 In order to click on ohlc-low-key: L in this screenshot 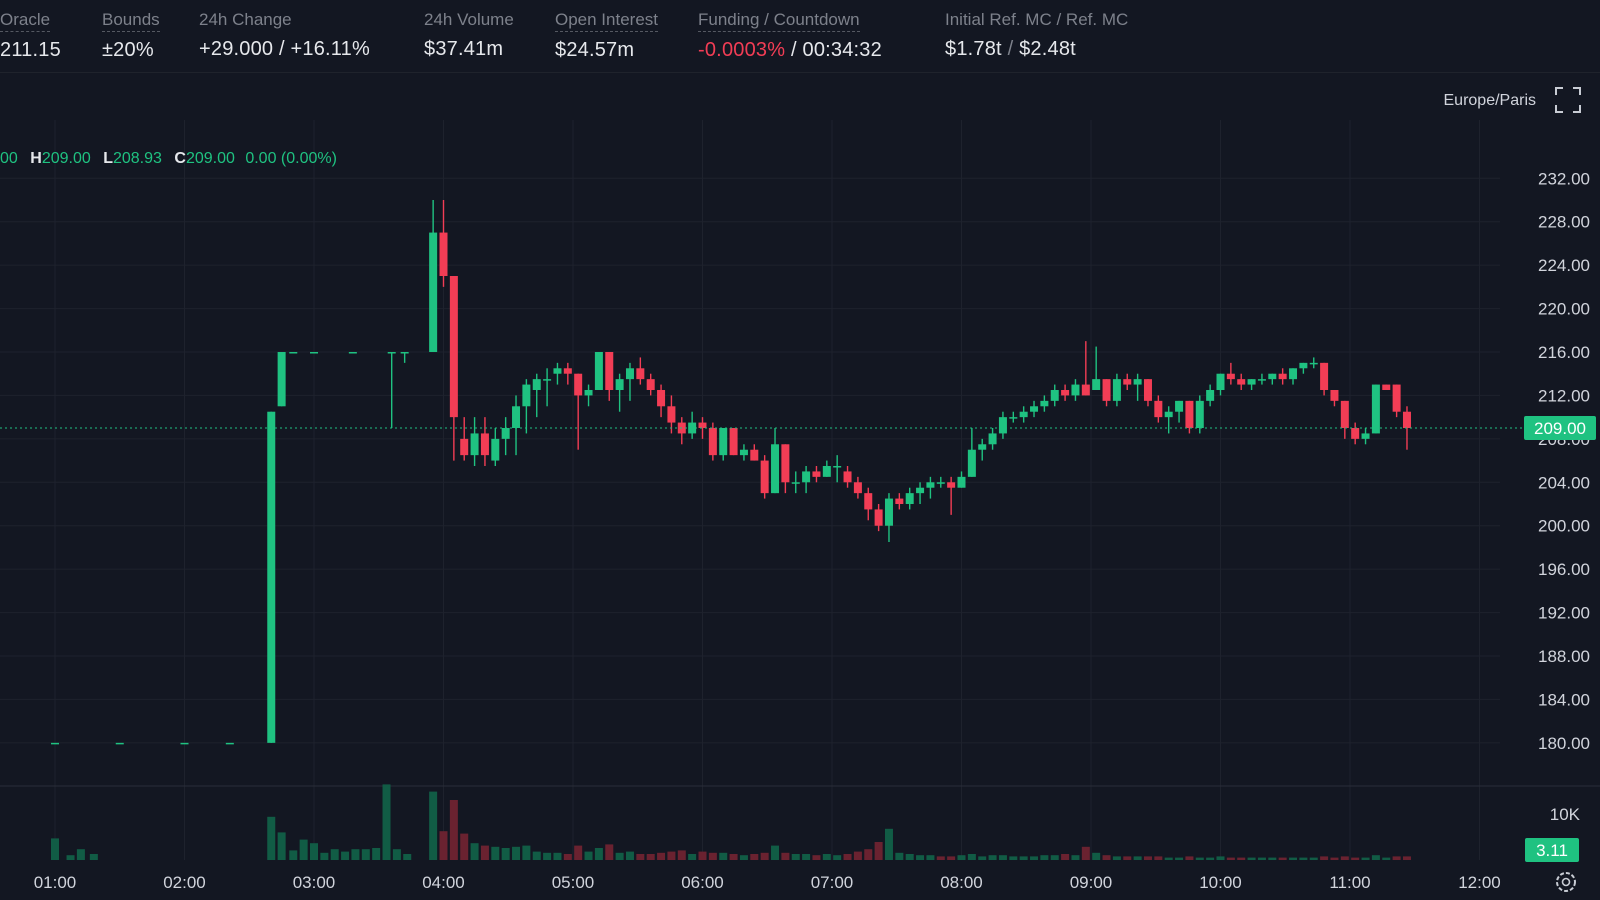, I will do `click(108, 158)`.